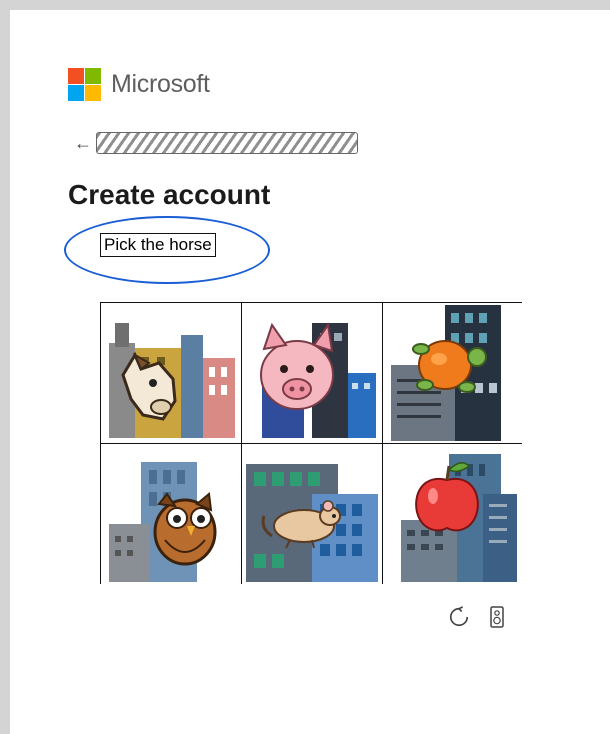  What do you see at coordinates (93, 76) in the screenshot?
I see `logo-green-square` at bounding box center [93, 76].